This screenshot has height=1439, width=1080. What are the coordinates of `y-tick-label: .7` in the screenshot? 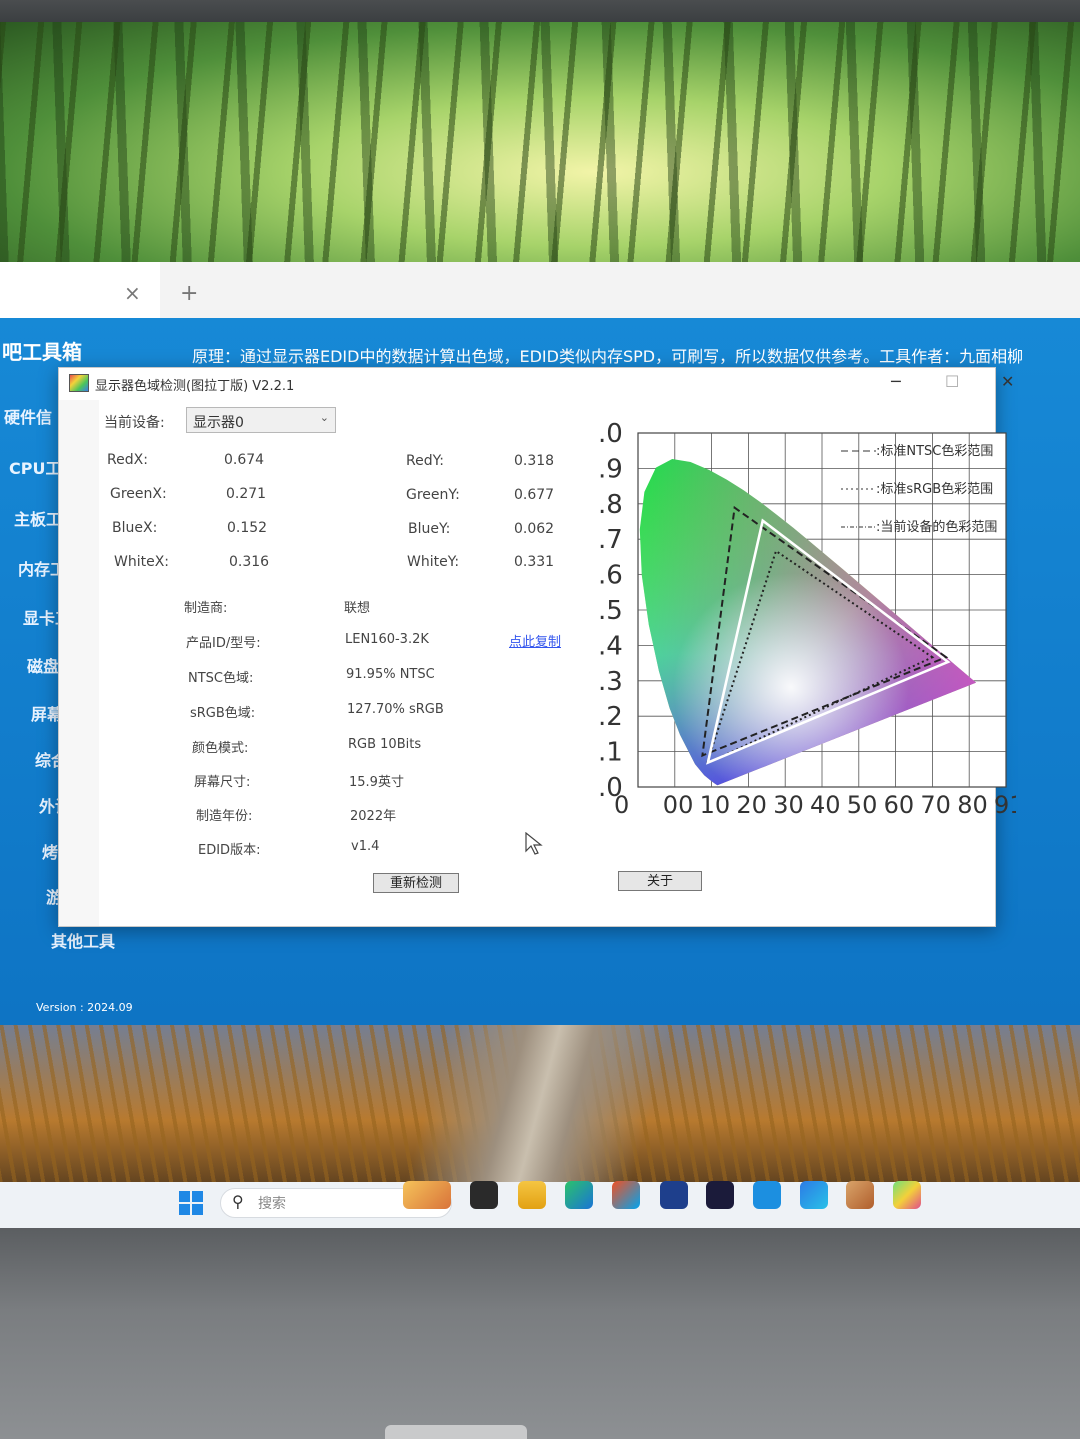 It's located at (610, 540).